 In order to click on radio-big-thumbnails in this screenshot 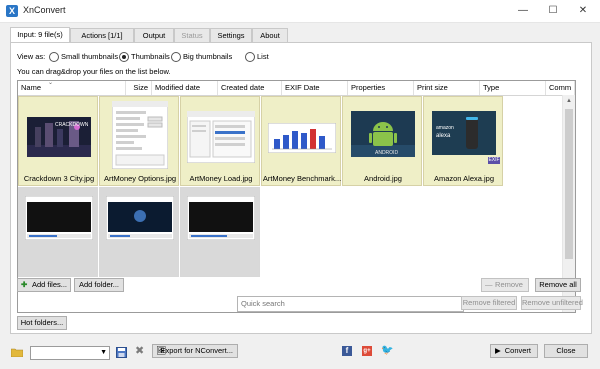, I will do `click(176, 57)`.